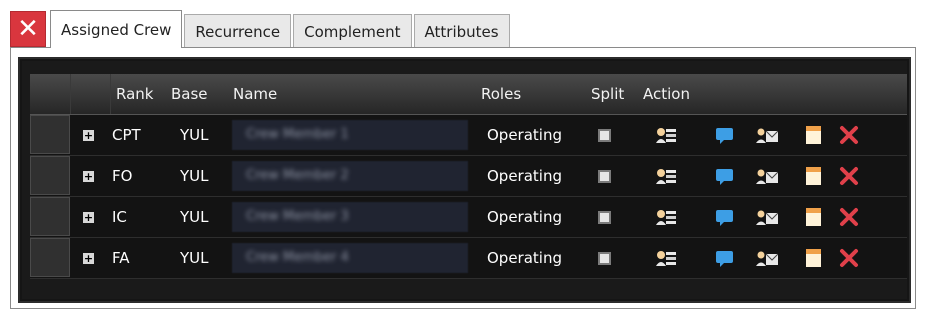 This screenshot has height=320, width=927. Describe the element at coordinates (350, 217) in the screenshot. I see `name-cell: Crew Member 3` at that location.